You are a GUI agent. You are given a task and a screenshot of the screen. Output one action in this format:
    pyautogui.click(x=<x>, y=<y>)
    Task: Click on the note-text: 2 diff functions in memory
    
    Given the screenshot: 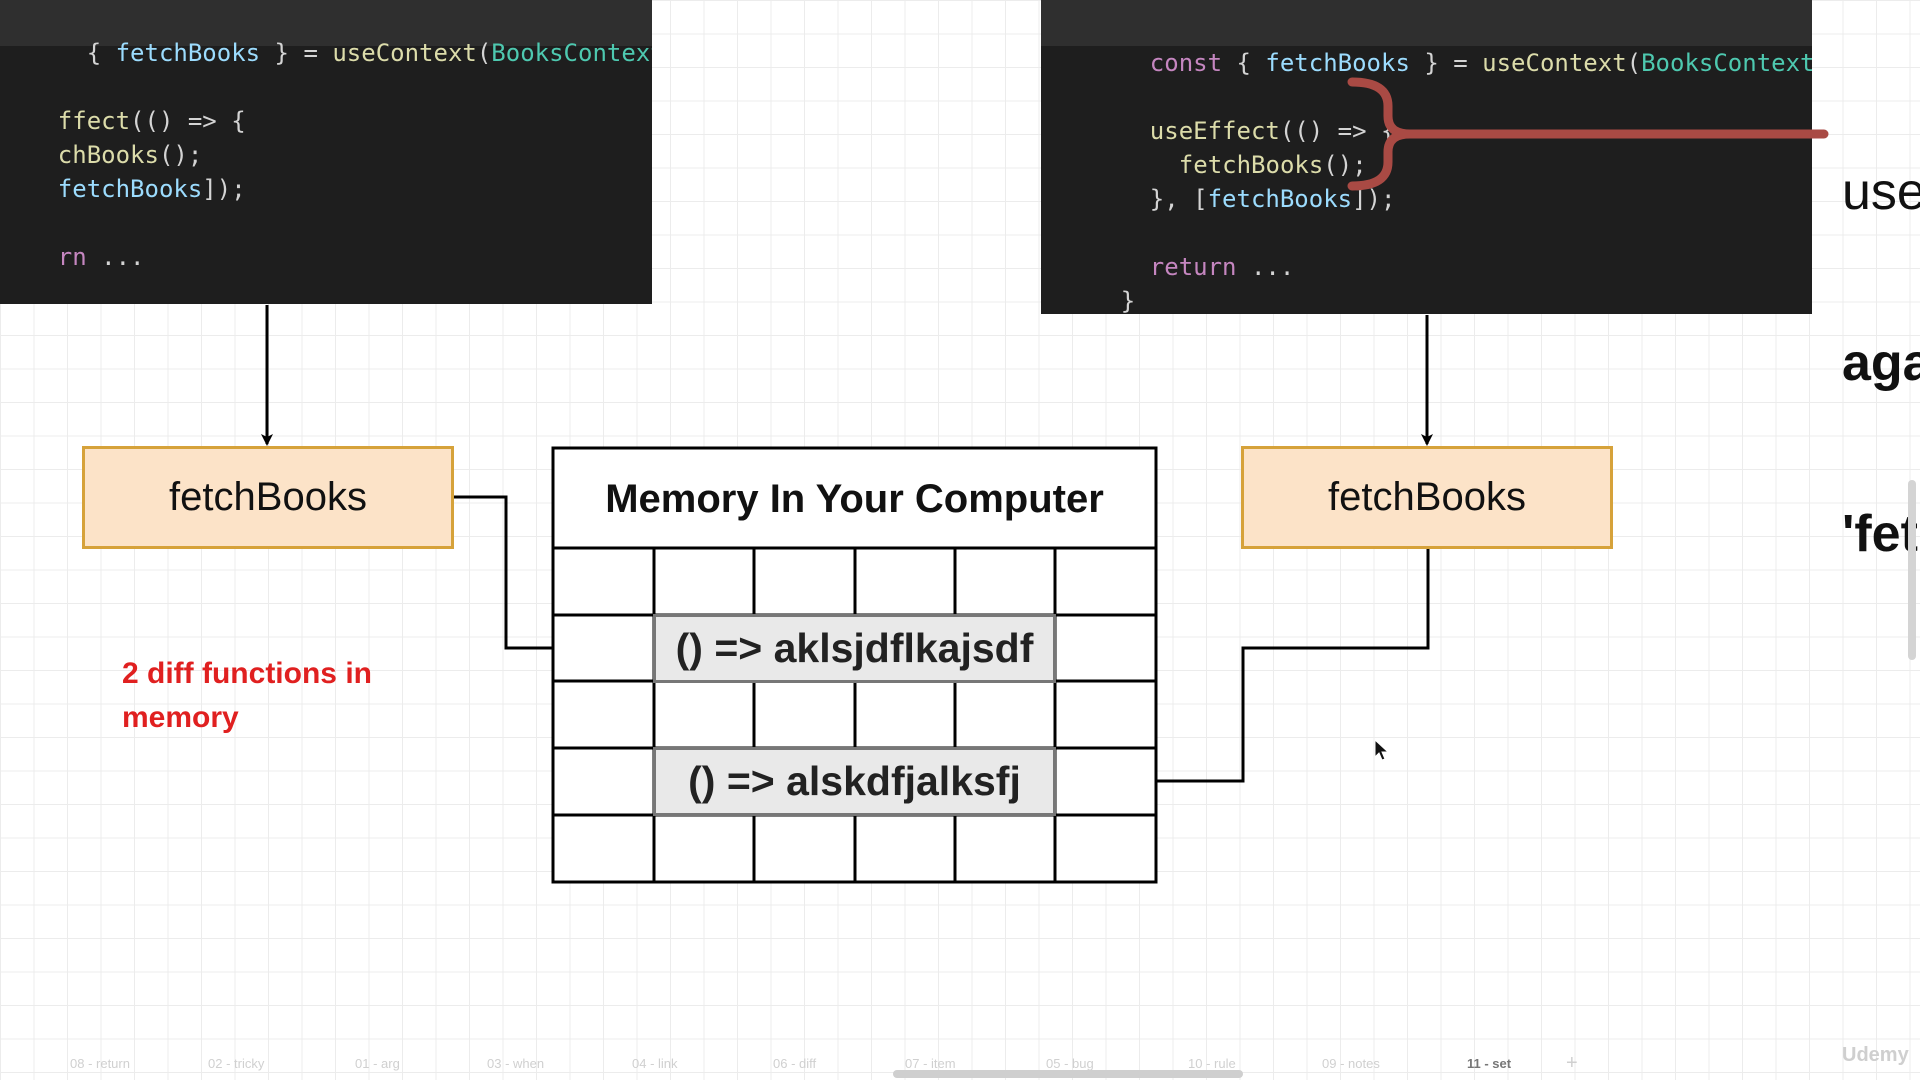 What is the action you would take?
    pyautogui.click(x=247, y=696)
    